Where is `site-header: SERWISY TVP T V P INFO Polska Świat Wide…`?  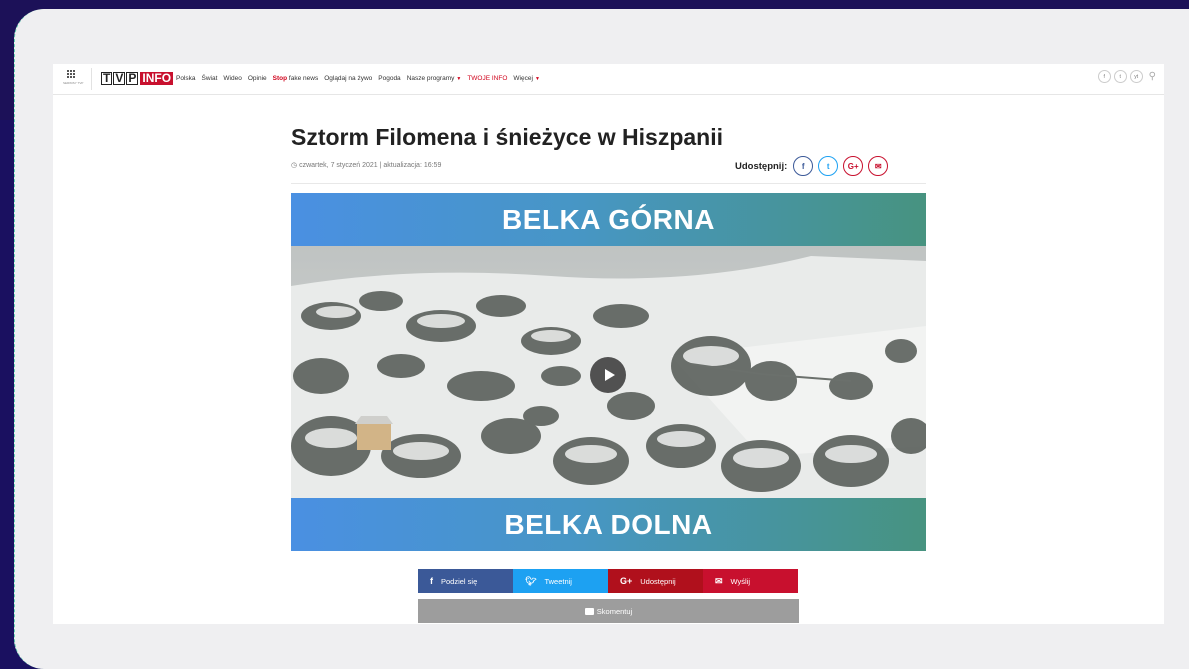 site-header: SERWISY TVP T V P INFO Polska Świat Wide… is located at coordinates (608, 79).